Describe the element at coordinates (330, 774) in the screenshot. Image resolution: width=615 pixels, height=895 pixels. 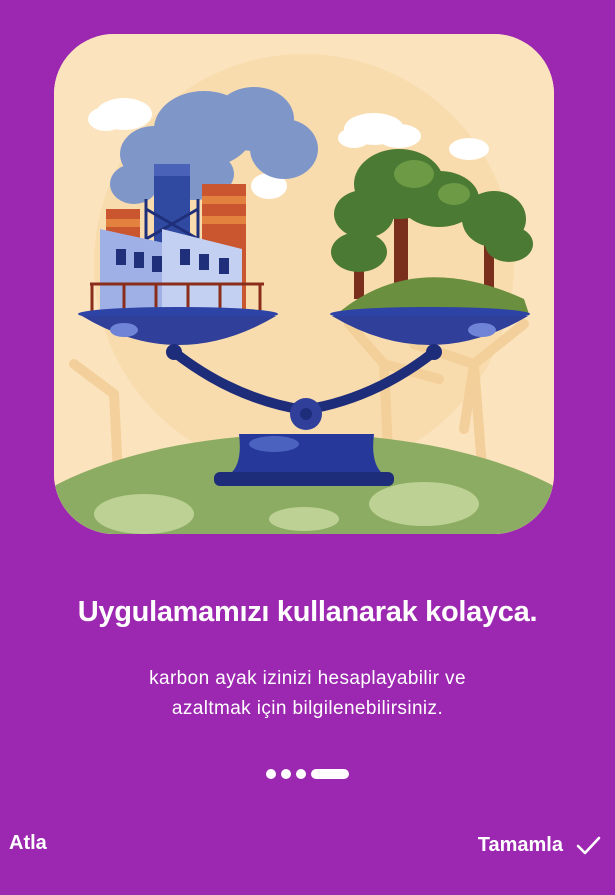
I see `page-indicator-dot-active` at that location.